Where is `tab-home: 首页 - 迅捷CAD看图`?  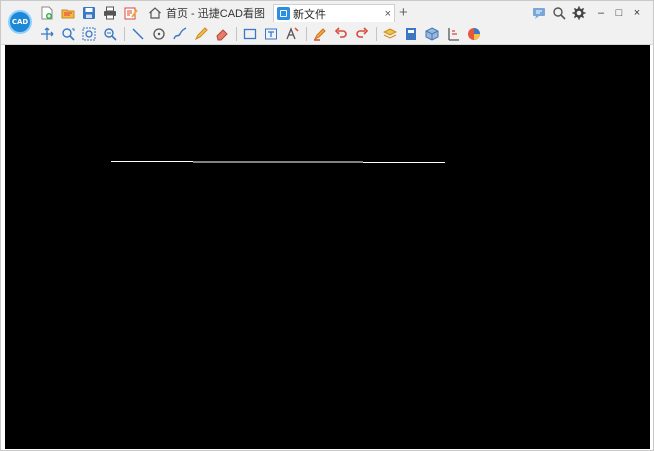 tab-home: 首页 - 迅捷CAD看图 is located at coordinates (207, 13).